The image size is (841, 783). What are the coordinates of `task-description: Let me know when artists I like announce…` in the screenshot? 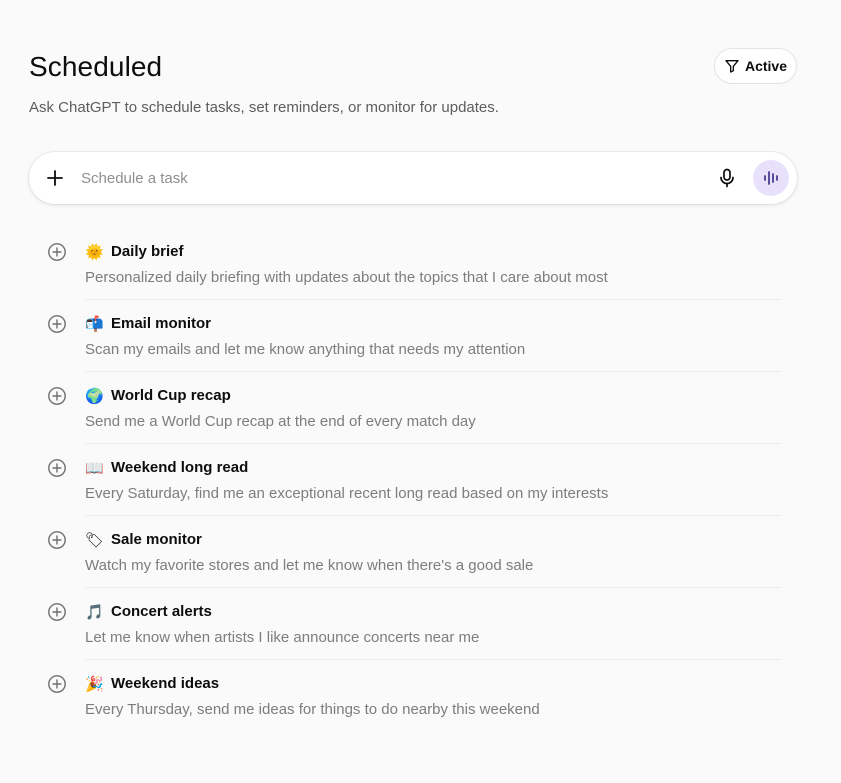 It's located at (282, 637).